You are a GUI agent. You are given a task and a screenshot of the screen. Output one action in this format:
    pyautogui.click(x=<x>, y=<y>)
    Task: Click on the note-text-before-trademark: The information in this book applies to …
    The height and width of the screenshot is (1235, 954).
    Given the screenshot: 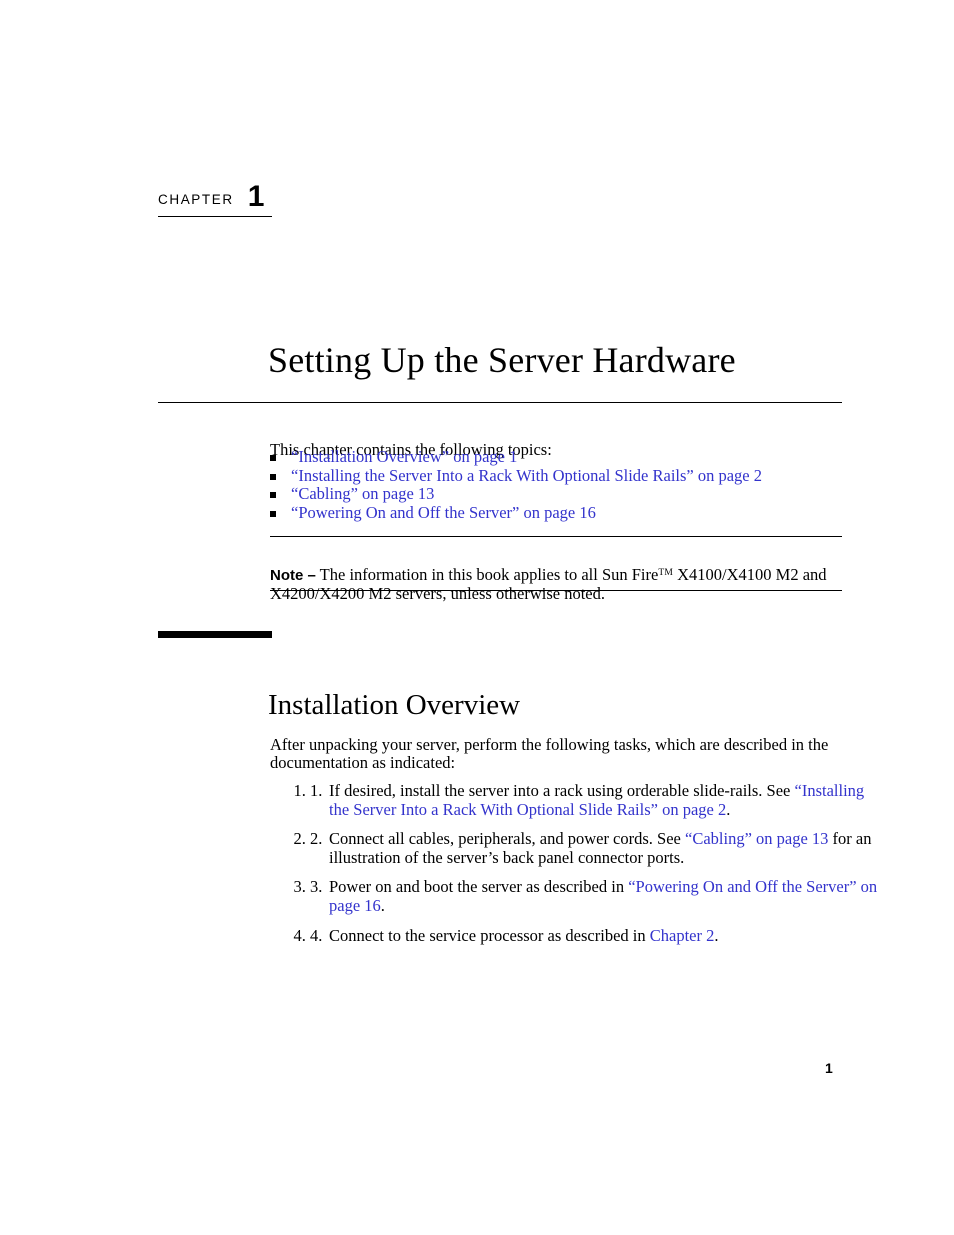 What is the action you would take?
    pyautogui.click(x=487, y=574)
    